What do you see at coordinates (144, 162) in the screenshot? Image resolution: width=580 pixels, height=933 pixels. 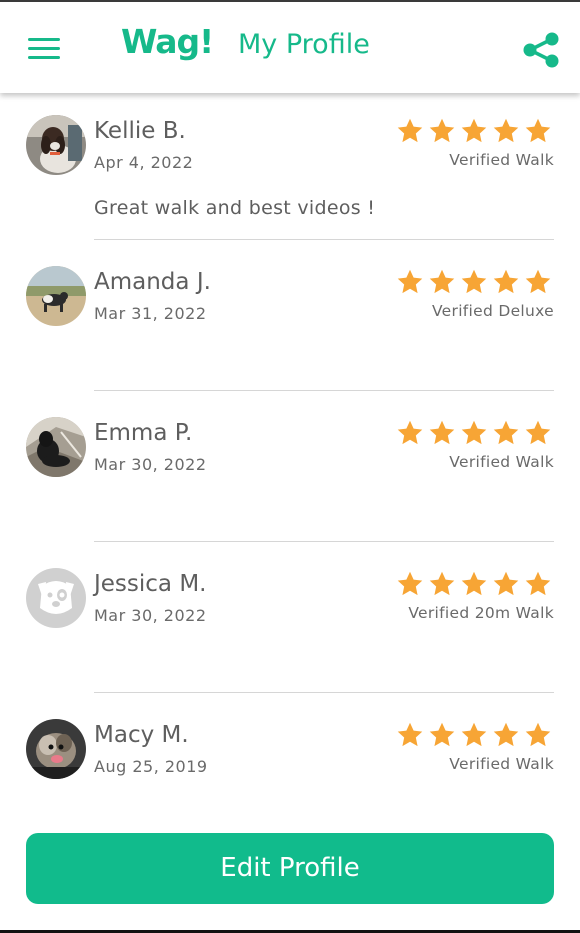 I see `review-date: Apr 4, 2022` at bounding box center [144, 162].